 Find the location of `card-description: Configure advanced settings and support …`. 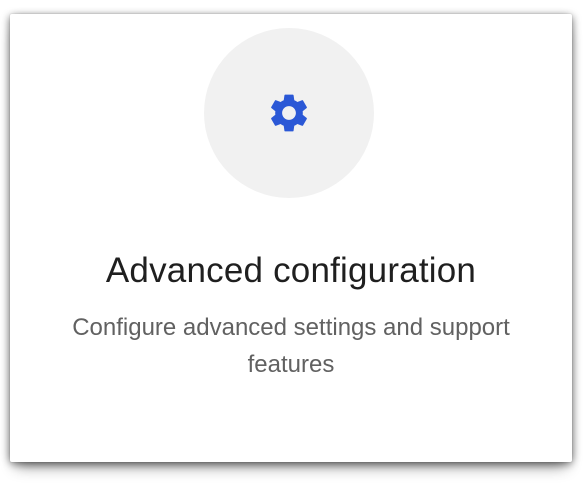

card-description: Configure advanced settings and support … is located at coordinates (291, 346).